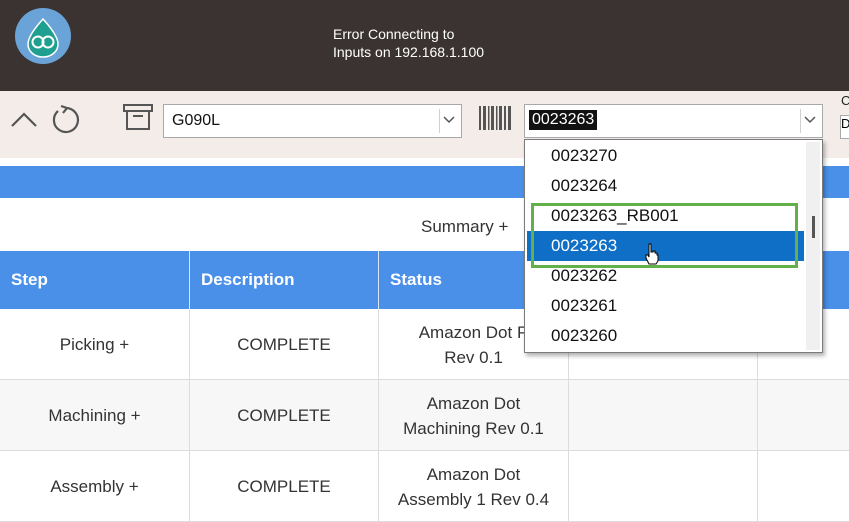 Image resolution: width=849 pixels, height=522 pixels. I want to click on edge-label: C, so click(845, 100).